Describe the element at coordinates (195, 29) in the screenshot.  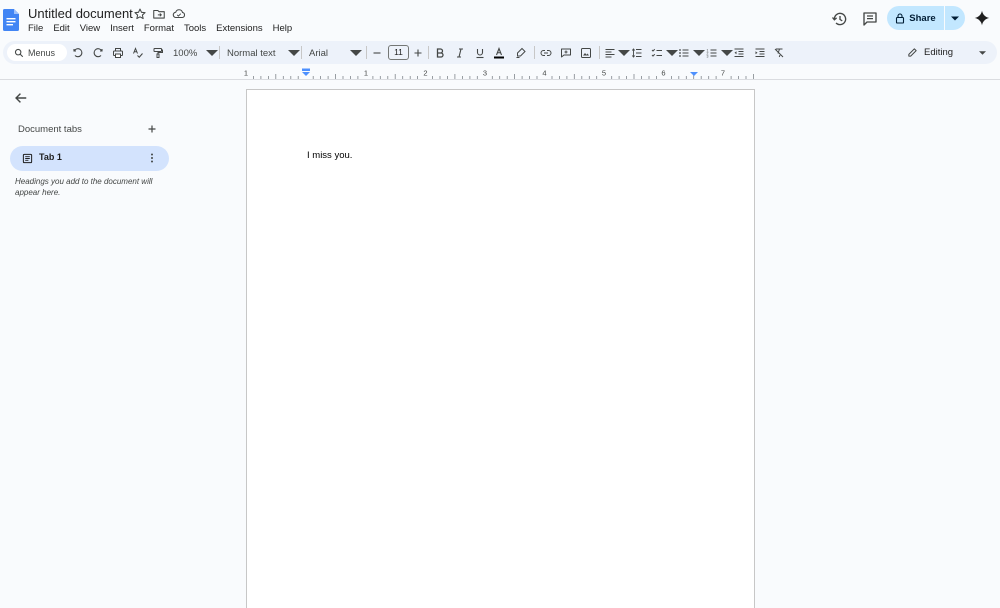
I see `menu-tools: Tools` at that location.